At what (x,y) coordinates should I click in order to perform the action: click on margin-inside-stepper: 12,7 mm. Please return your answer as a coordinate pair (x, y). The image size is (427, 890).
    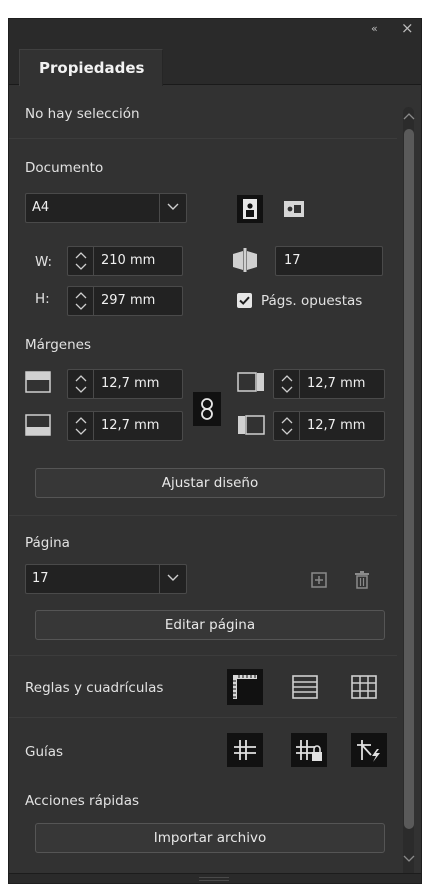
    Looking at the image, I should click on (329, 384).